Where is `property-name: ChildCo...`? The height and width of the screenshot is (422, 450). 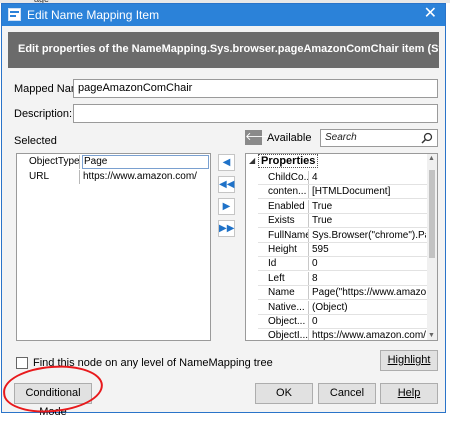 property-name: ChildCo... is located at coordinates (288, 177).